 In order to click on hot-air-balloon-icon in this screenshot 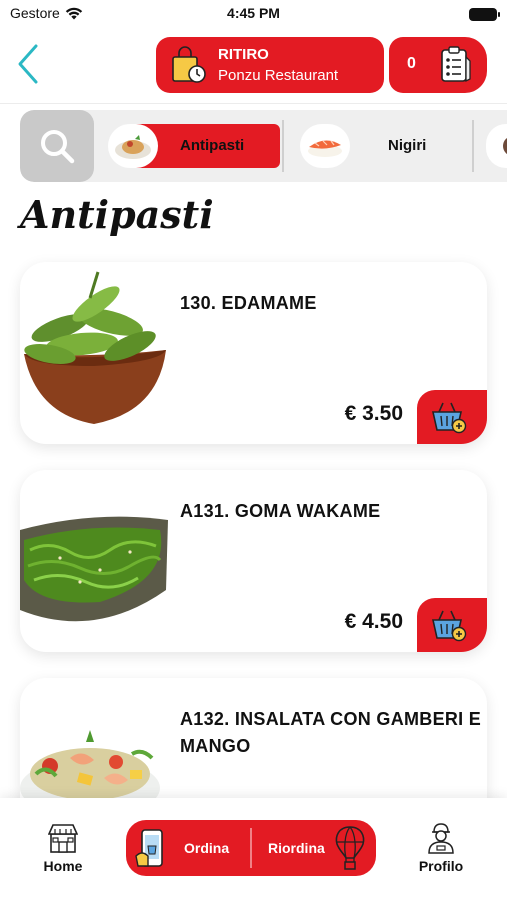, I will do `click(350, 848)`.